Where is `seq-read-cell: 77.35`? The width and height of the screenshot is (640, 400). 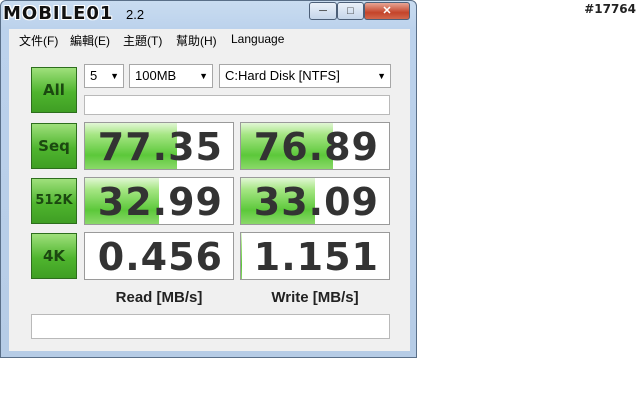 seq-read-cell: 77.35 is located at coordinates (159, 146).